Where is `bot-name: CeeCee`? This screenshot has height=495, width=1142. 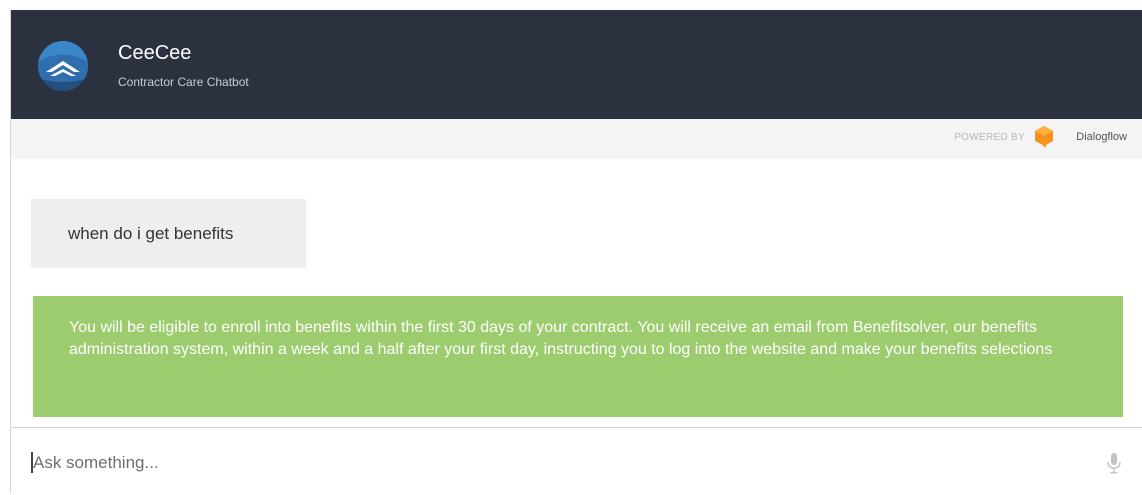
bot-name: CeeCee is located at coordinates (155, 53).